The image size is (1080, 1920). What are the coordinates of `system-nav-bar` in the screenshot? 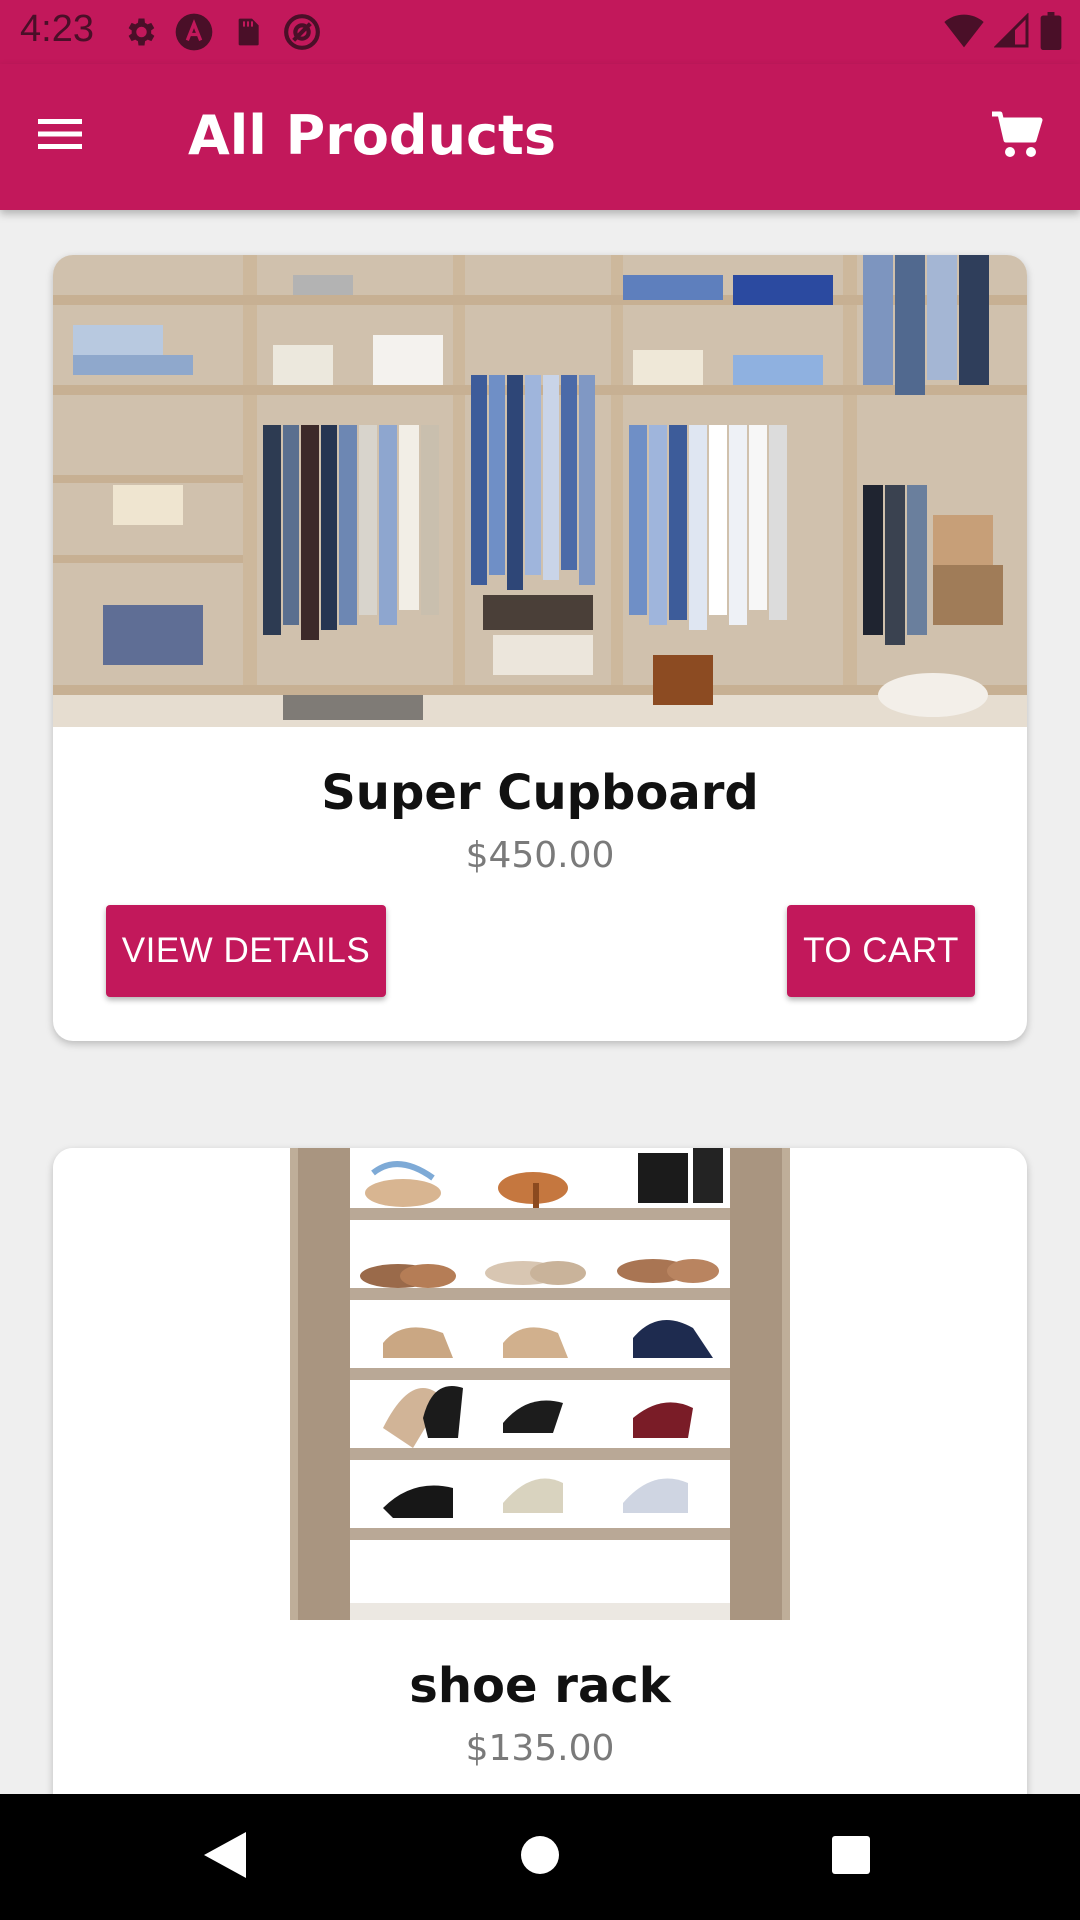 It's located at (540, 1857).